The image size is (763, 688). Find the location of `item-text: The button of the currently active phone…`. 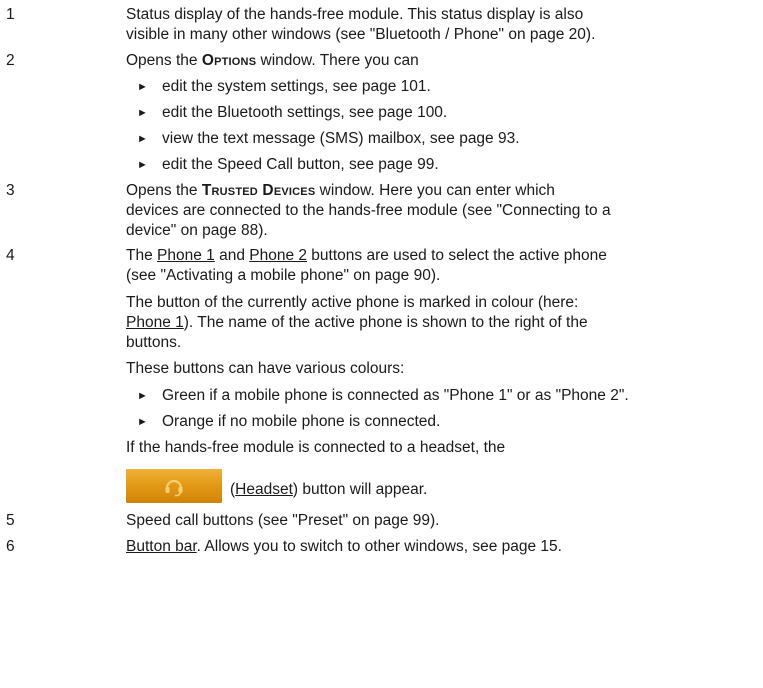

item-text: The button of the currently active phone… is located at coordinates (352, 302).